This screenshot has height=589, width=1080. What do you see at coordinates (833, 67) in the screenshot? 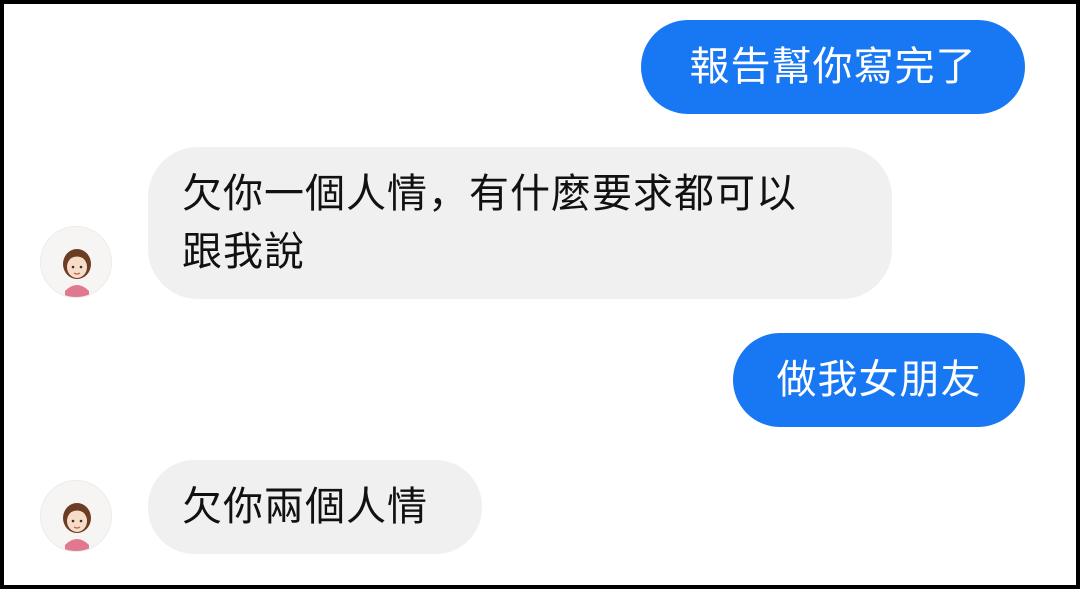
I see `message-bubble-outgoing: 報告幫你寫完了` at bounding box center [833, 67].